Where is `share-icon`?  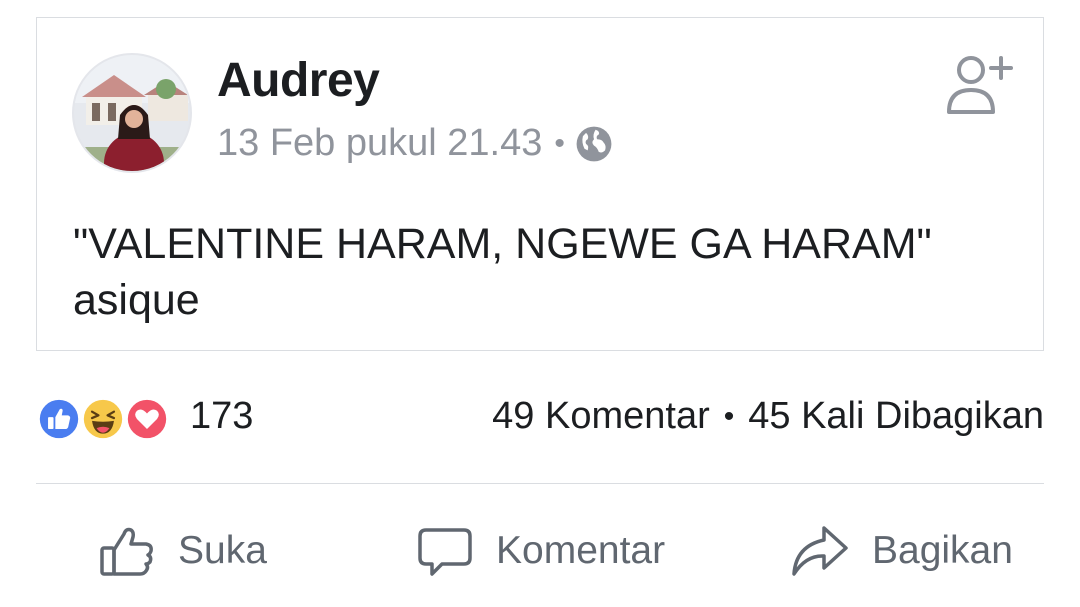
share-icon is located at coordinates (820, 551).